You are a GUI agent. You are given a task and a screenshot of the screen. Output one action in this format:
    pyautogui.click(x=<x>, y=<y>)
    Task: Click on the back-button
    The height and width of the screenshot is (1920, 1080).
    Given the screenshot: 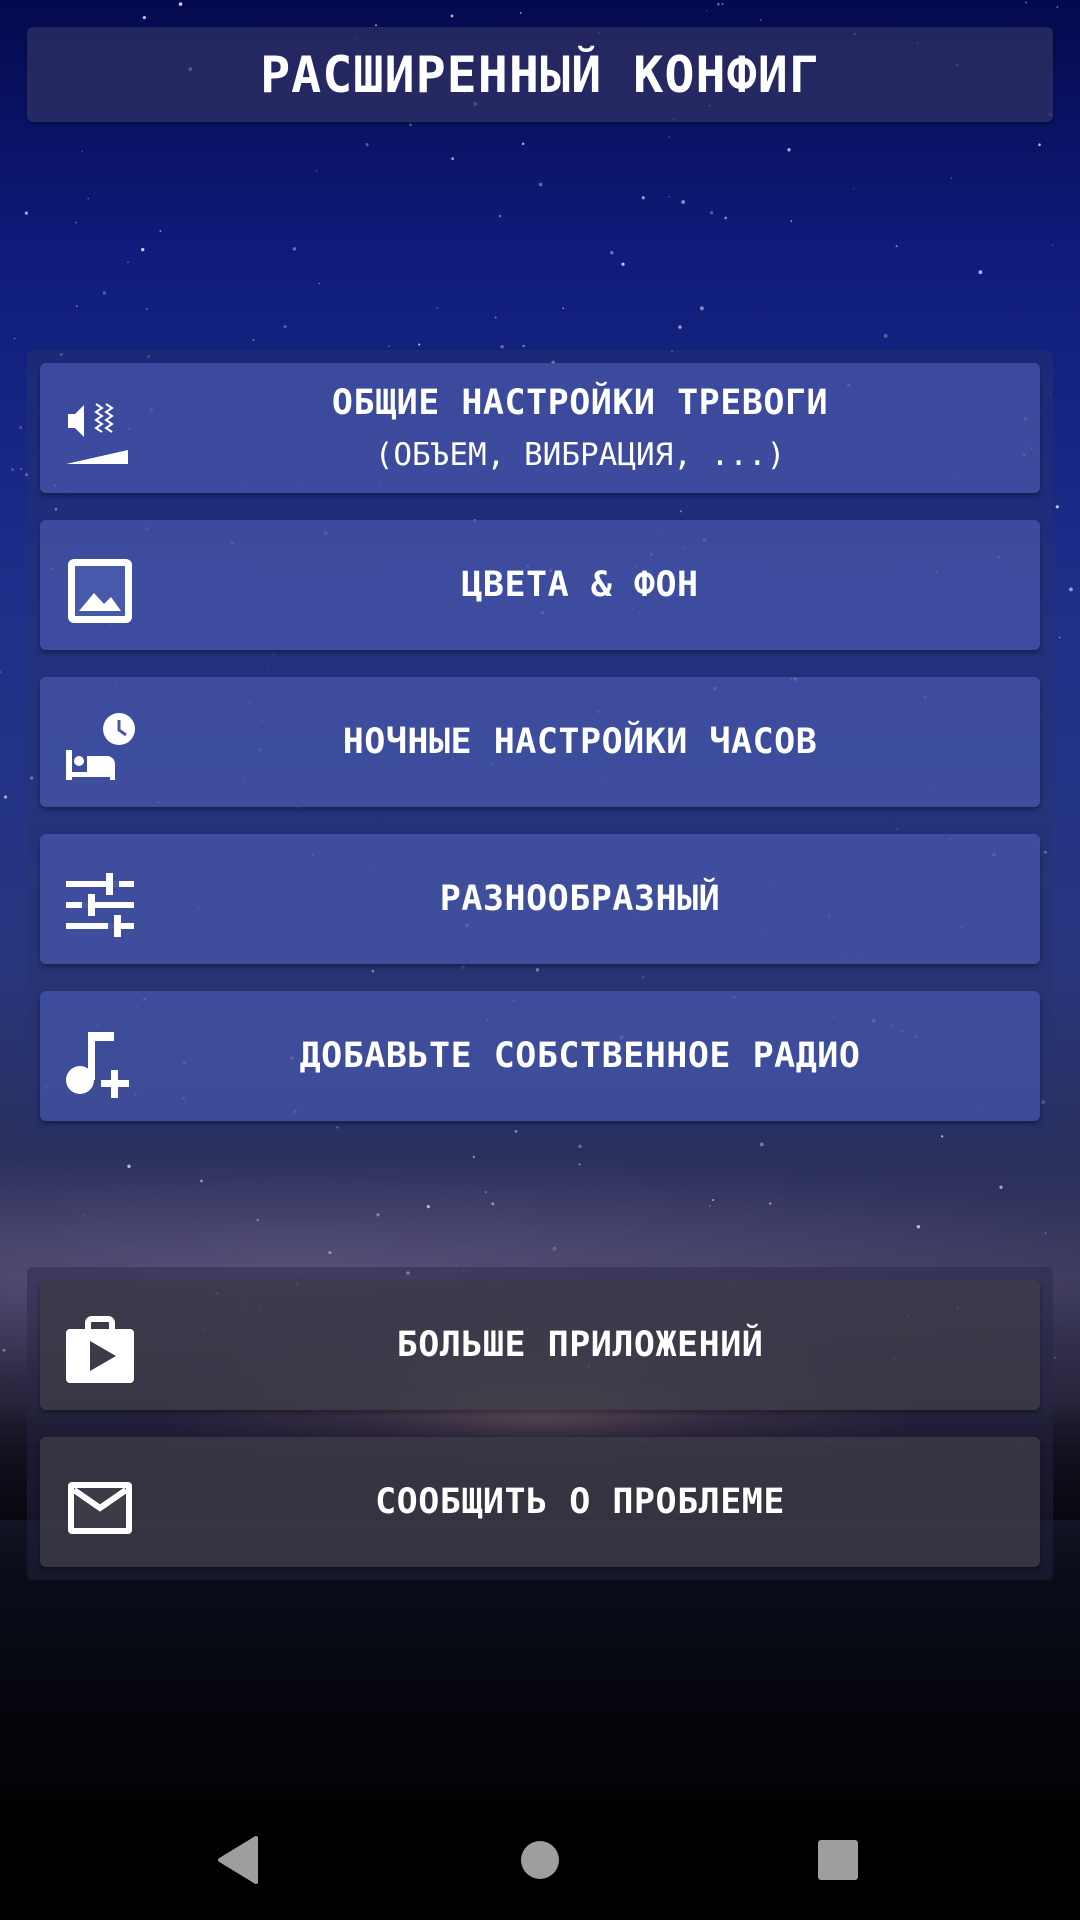 What is the action you would take?
    pyautogui.click(x=238, y=1860)
    